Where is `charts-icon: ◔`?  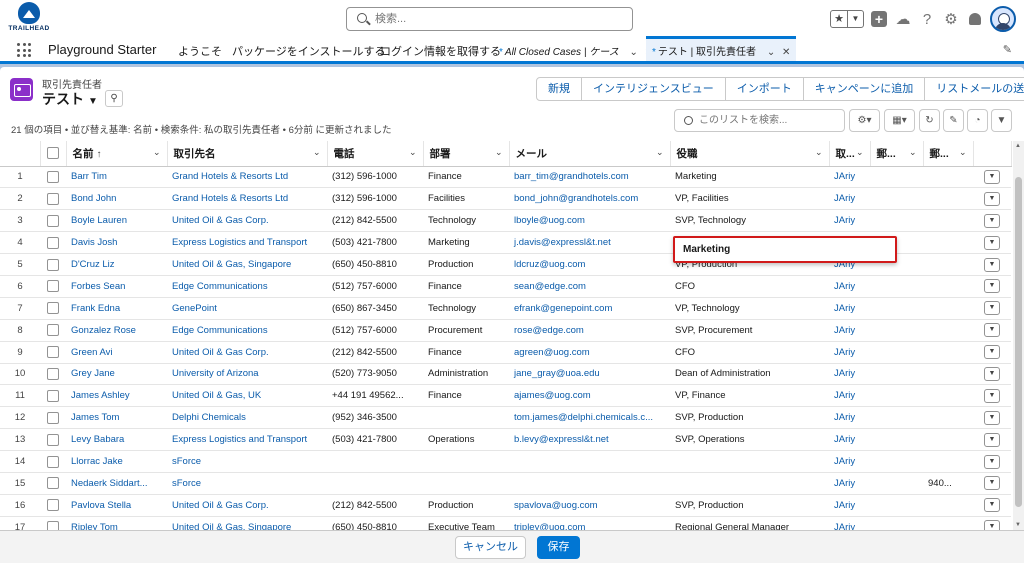 charts-icon: ◔ is located at coordinates (977, 120).